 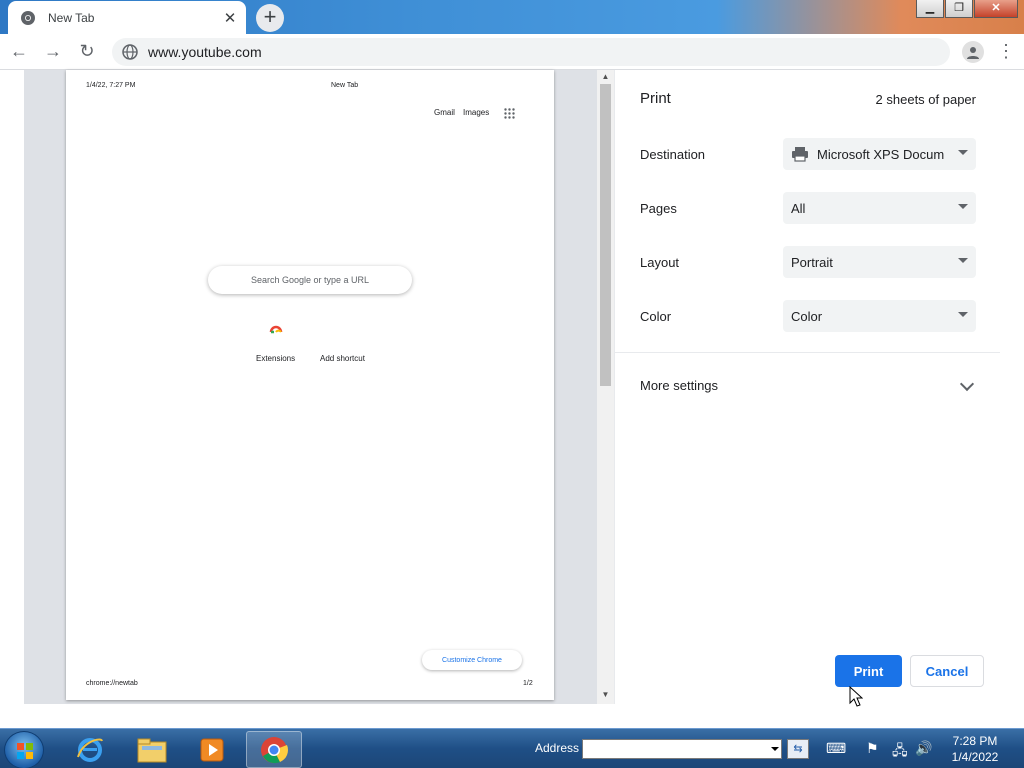 What do you see at coordinates (476, 112) in the screenshot?
I see `preview-images-link: Images` at bounding box center [476, 112].